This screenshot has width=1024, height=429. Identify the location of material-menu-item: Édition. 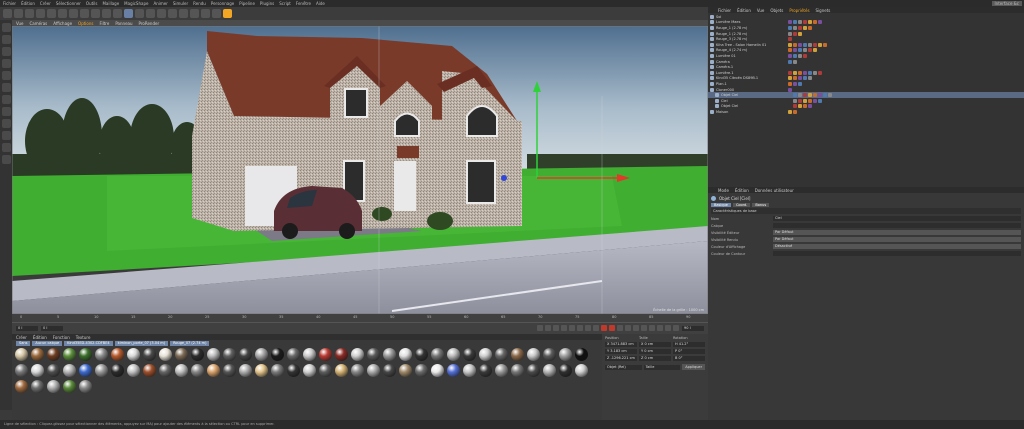
(40, 337).